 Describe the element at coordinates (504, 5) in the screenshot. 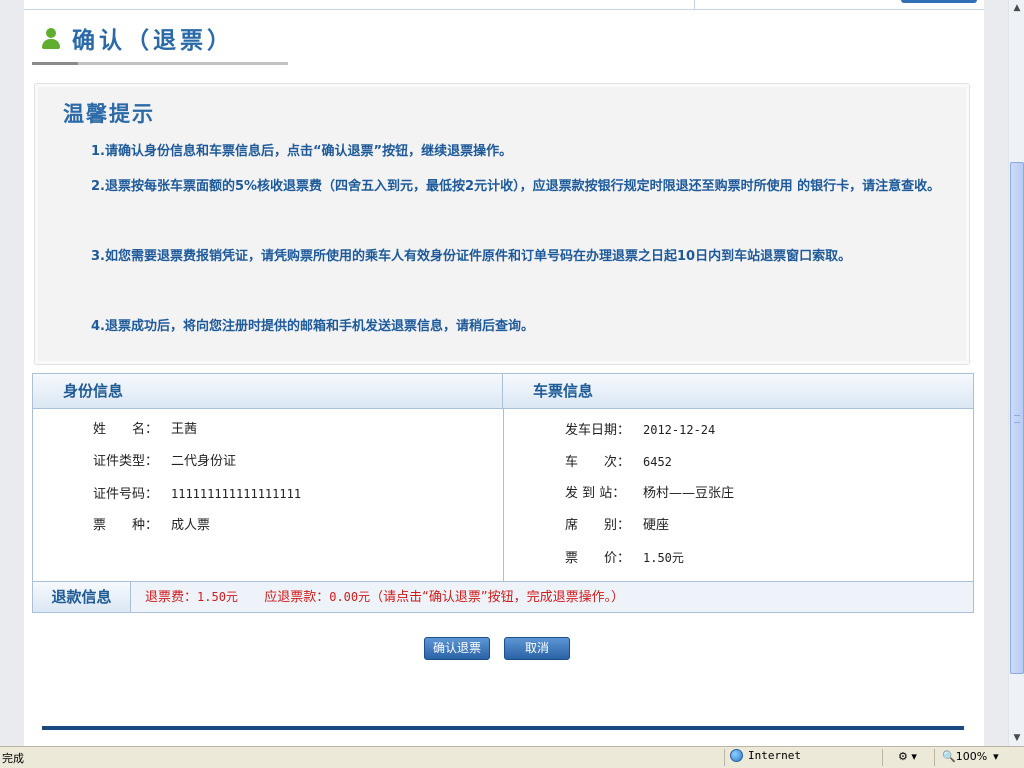

I see `top-tab-strip` at that location.